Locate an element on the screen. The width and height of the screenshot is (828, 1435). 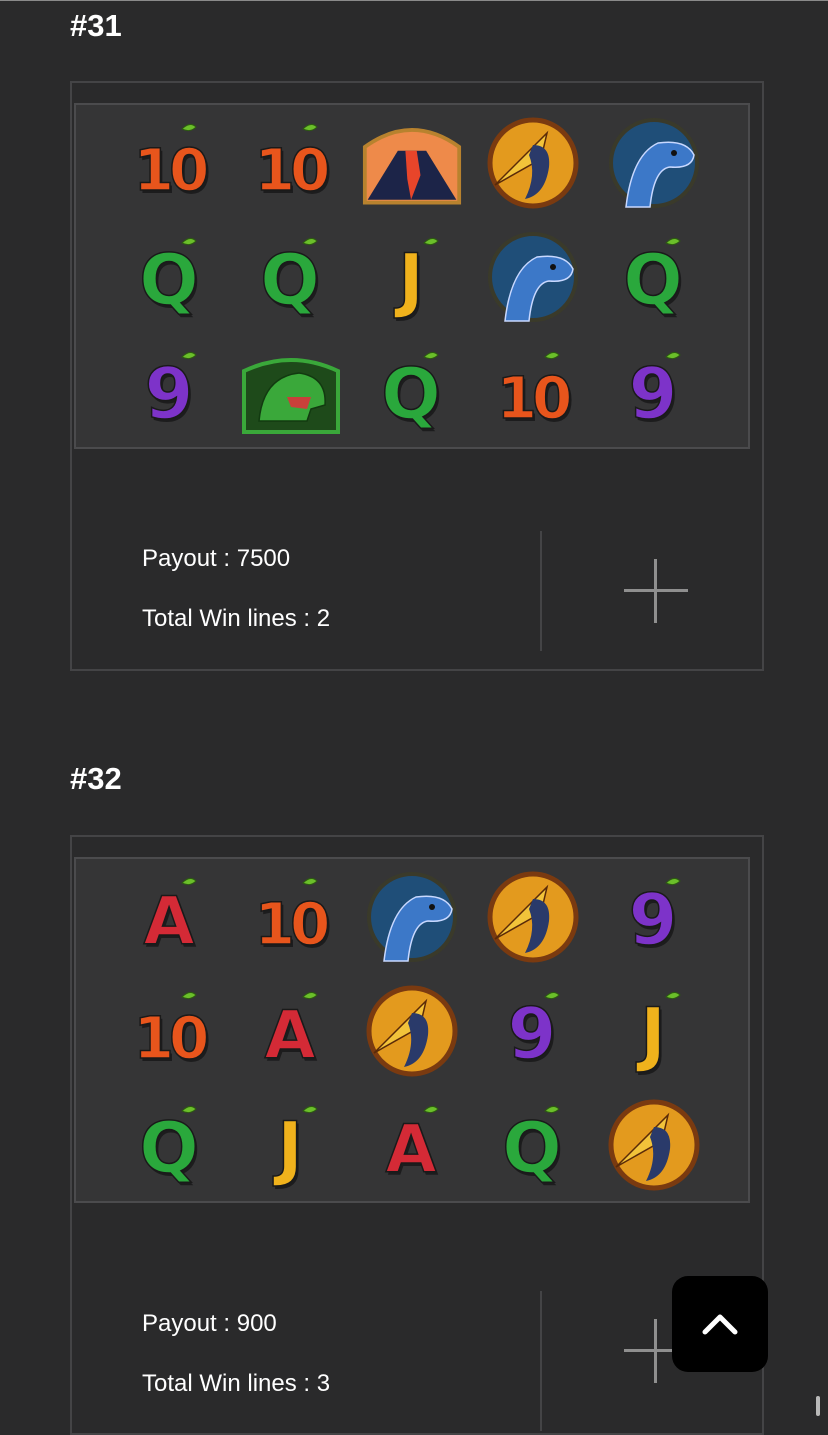
t-rex-symbol is located at coordinates (291, 391).